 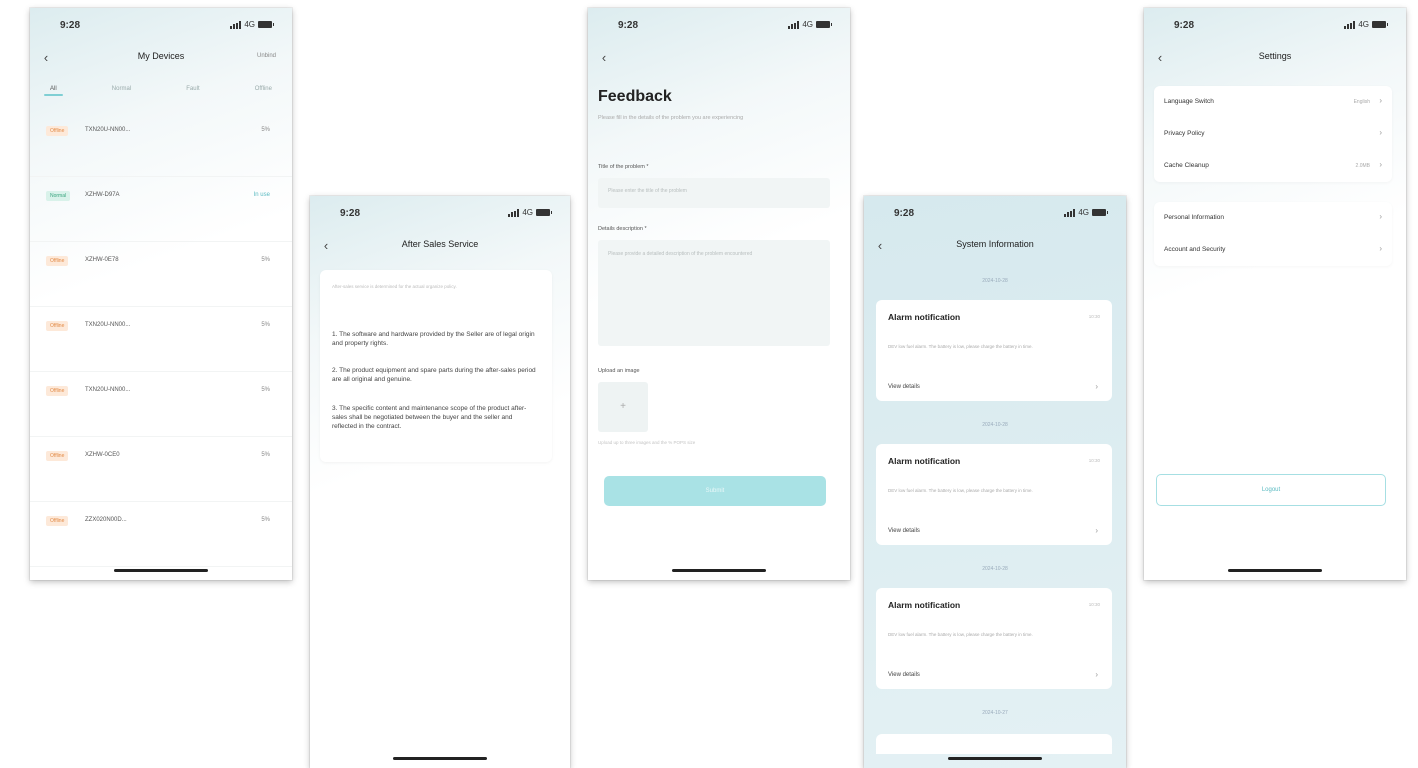 What do you see at coordinates (1273, 218) in the screenshot?
I see `setting-row-personal-info: Personal Information ›` at bounding box center [1273, 218].